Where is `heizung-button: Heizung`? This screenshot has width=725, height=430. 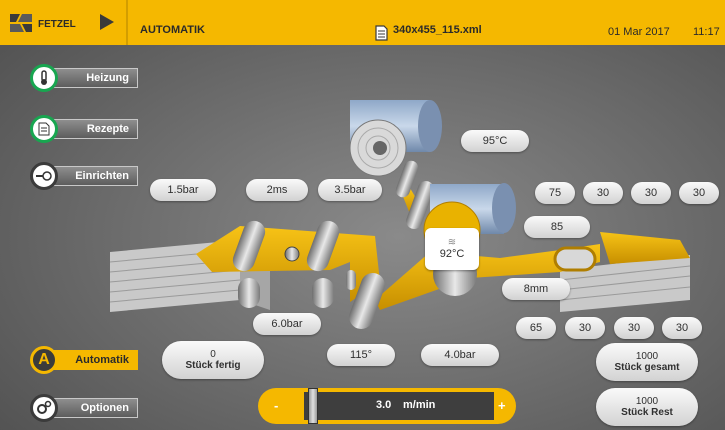
heizung-button: Heizung is located at coordinates (82, 78).